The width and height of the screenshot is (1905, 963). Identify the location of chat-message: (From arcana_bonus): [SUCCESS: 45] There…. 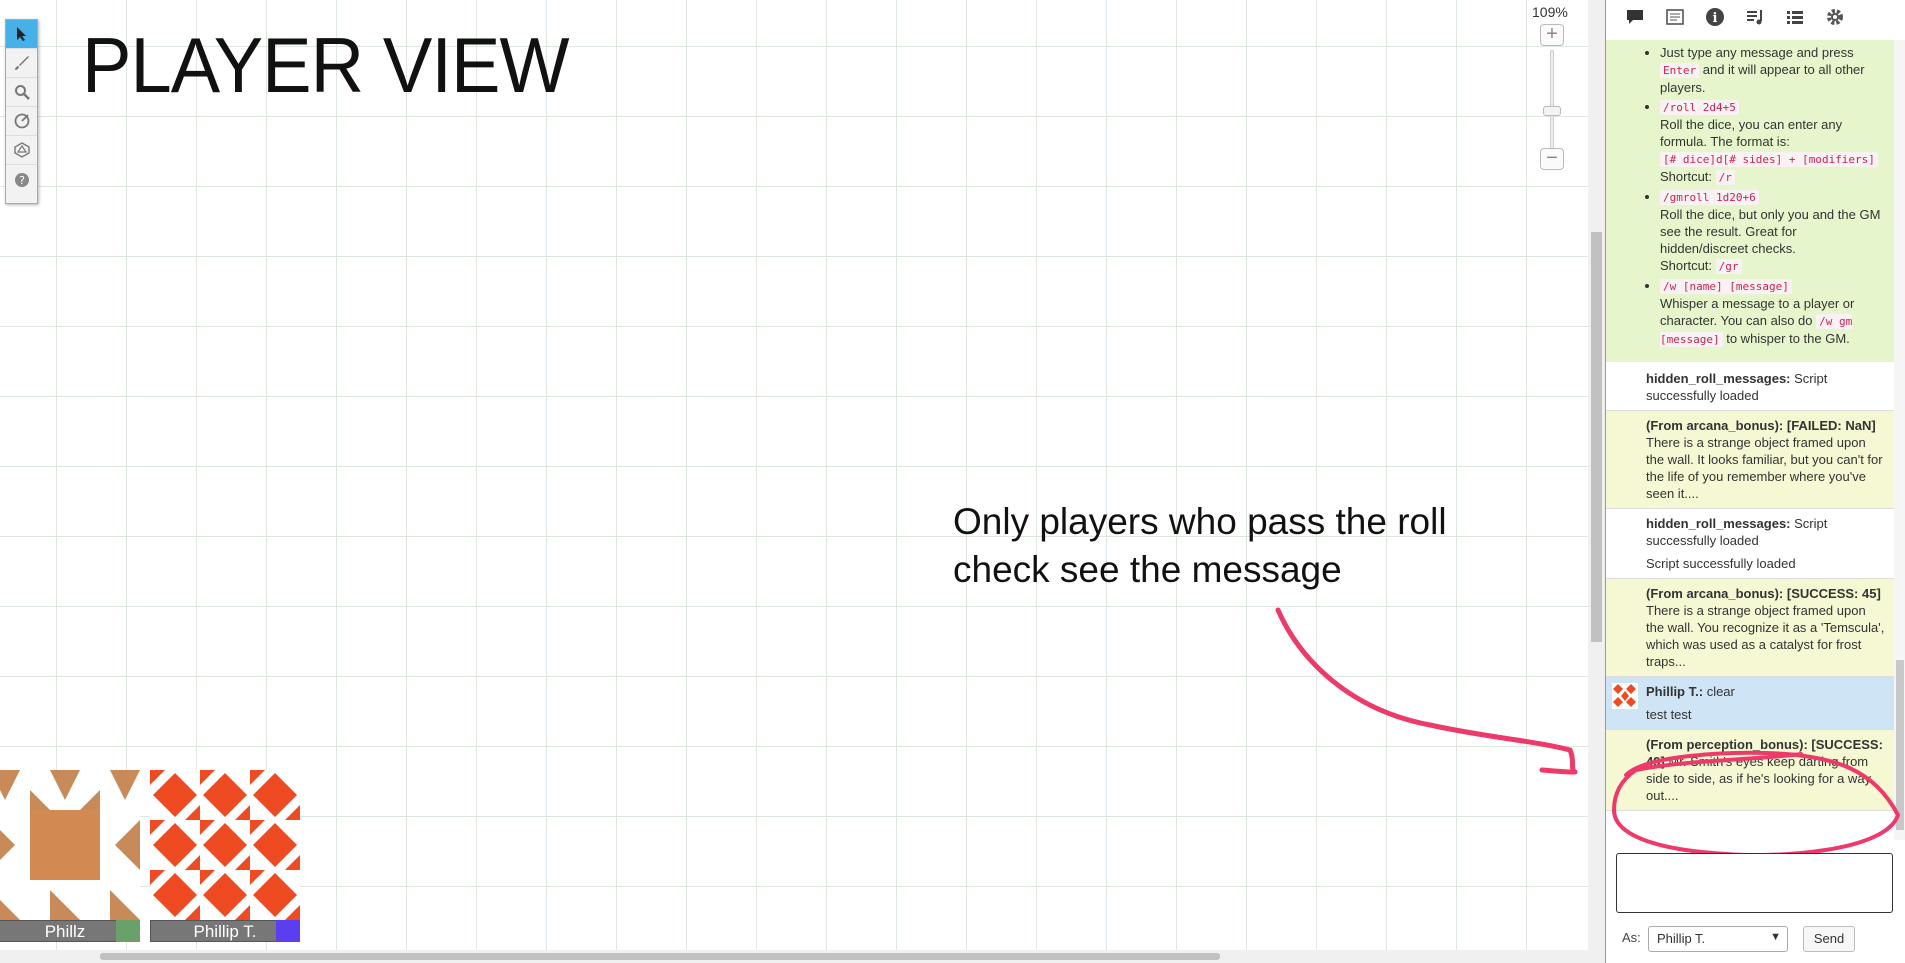
(1750, 628).